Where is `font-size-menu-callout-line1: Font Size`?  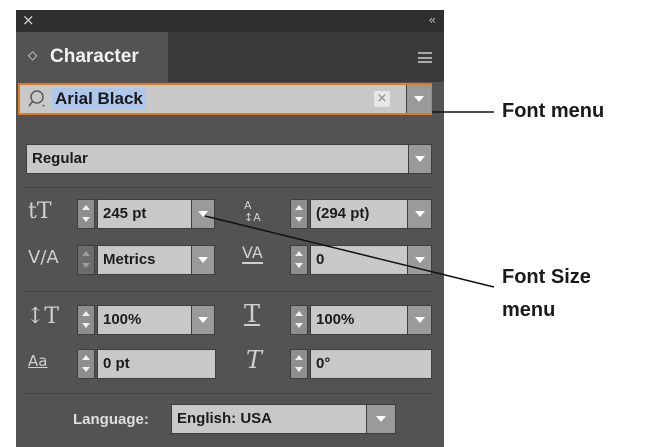 font-size-menu-callout-line1: Font Size is located at coordinates (546, 277).